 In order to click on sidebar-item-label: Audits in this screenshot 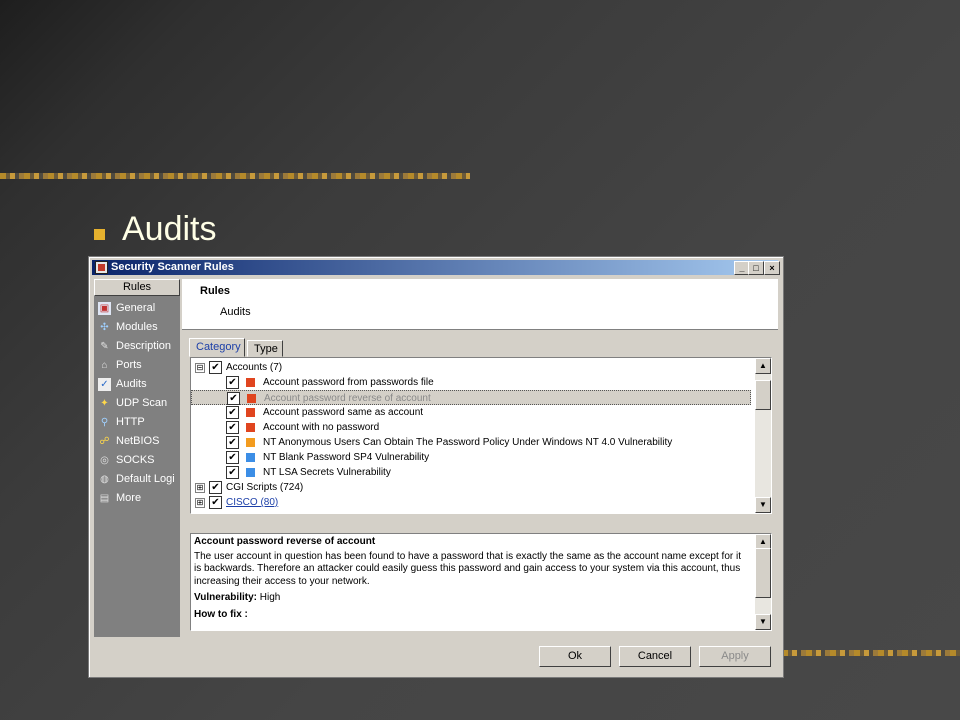, I will do `click(131, 384)`.